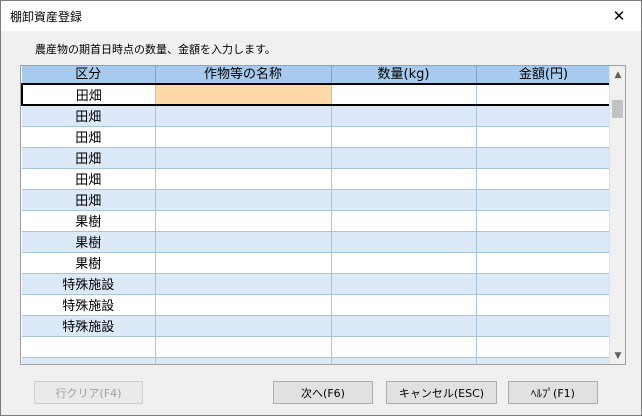 Image resolution: width=642 pixels, height=416 pixels. What do you see at coordinates (89, 75) in the screenshot?
I see `column-header-category: 区分` at bounding box center [89, 75].